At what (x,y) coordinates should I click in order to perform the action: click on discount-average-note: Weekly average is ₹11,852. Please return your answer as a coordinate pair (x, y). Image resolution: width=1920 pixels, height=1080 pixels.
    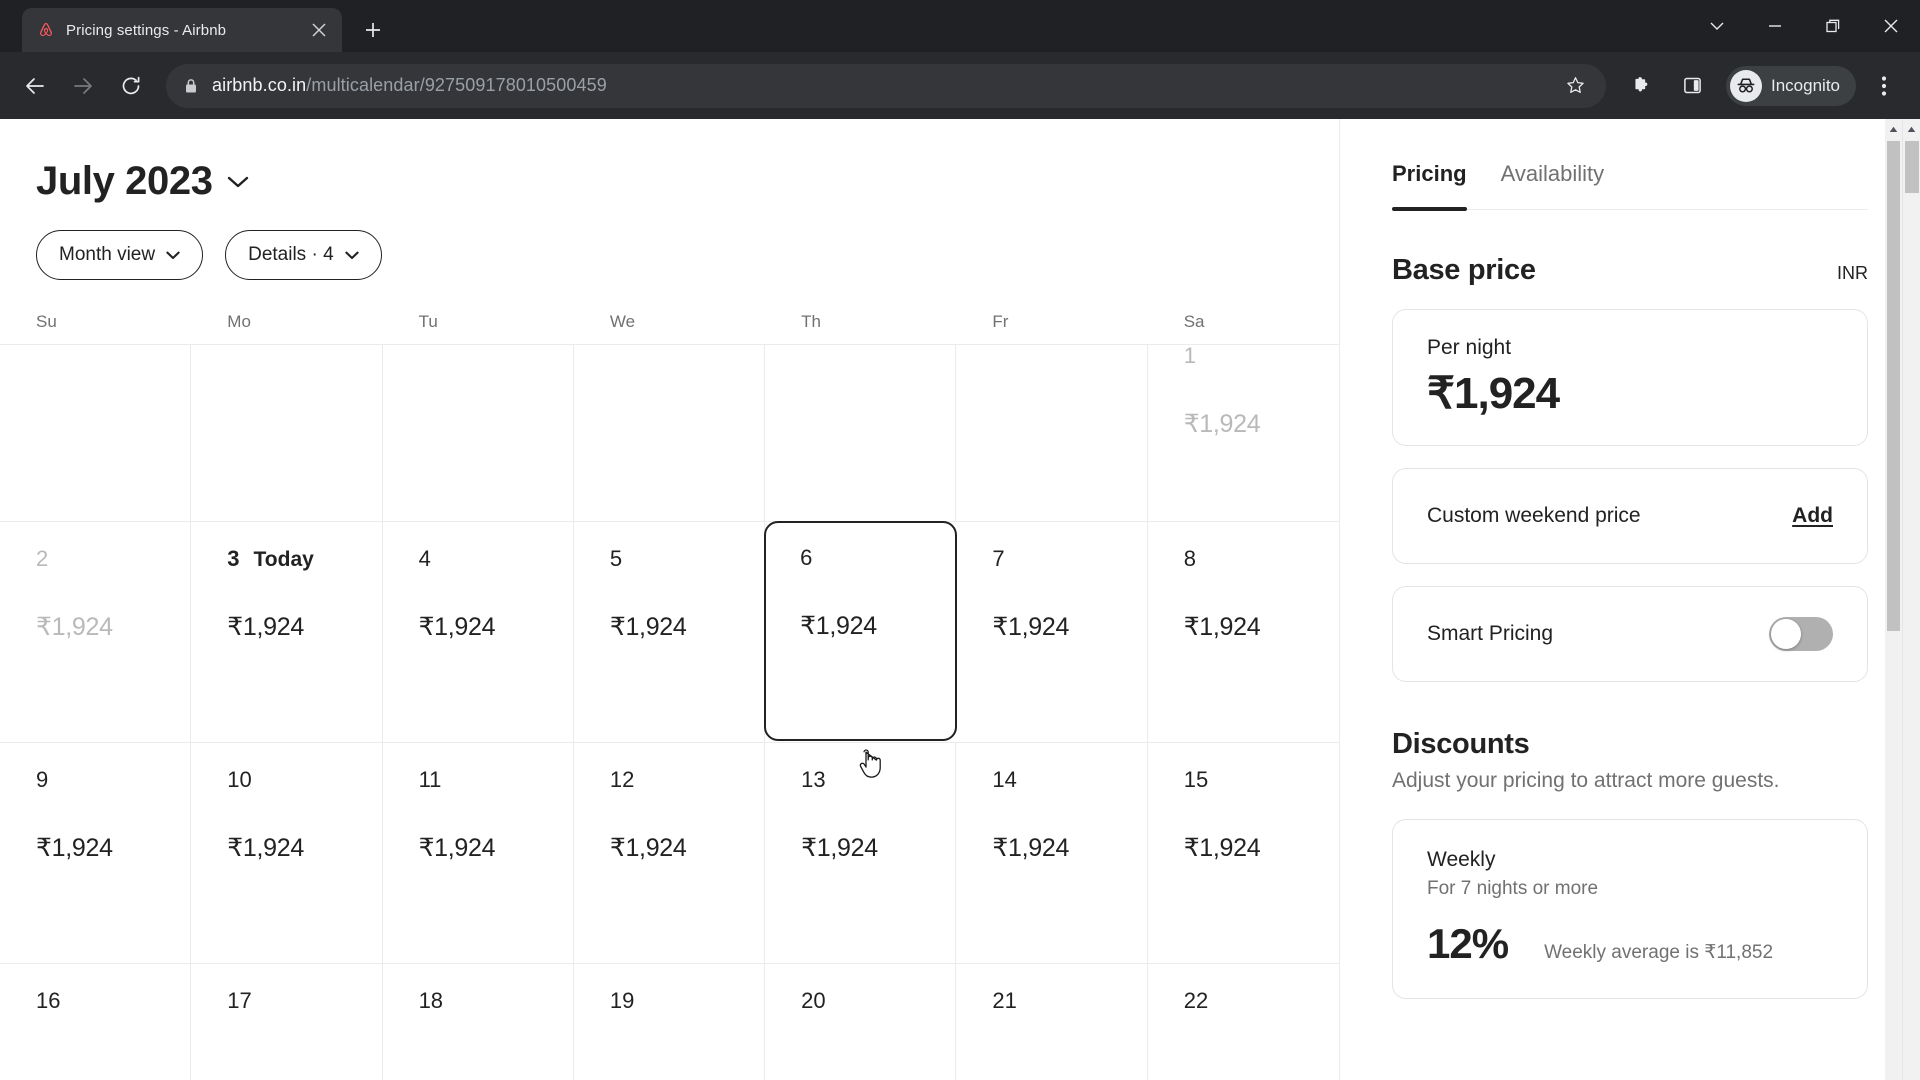
    Looking at the image, I should click on (1659, 952).